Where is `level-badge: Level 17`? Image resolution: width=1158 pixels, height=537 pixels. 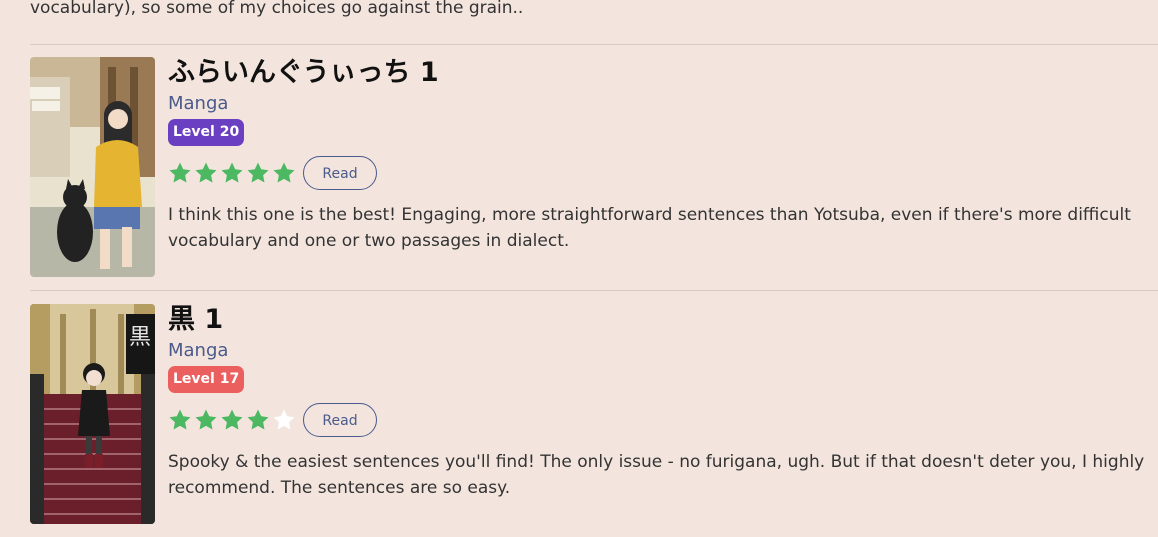
level-badge: Level 17 is located at coordinates (206, 379).